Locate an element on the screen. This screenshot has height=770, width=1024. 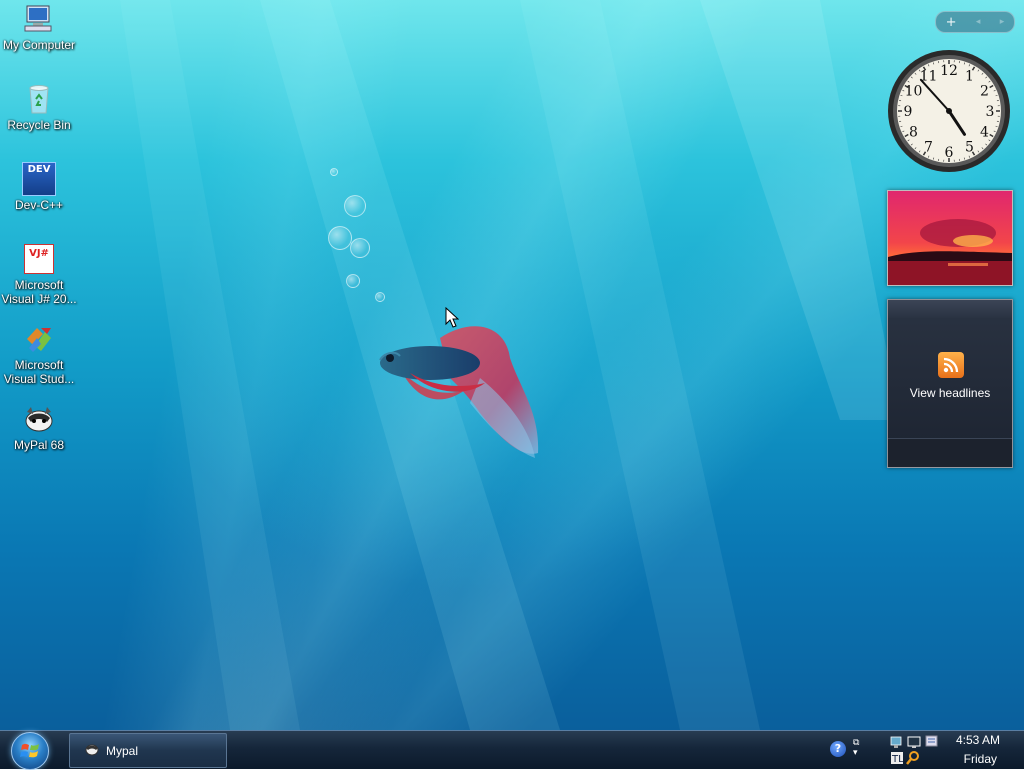
vj-badge-text: VJ# is located at coordinates (39, 253).